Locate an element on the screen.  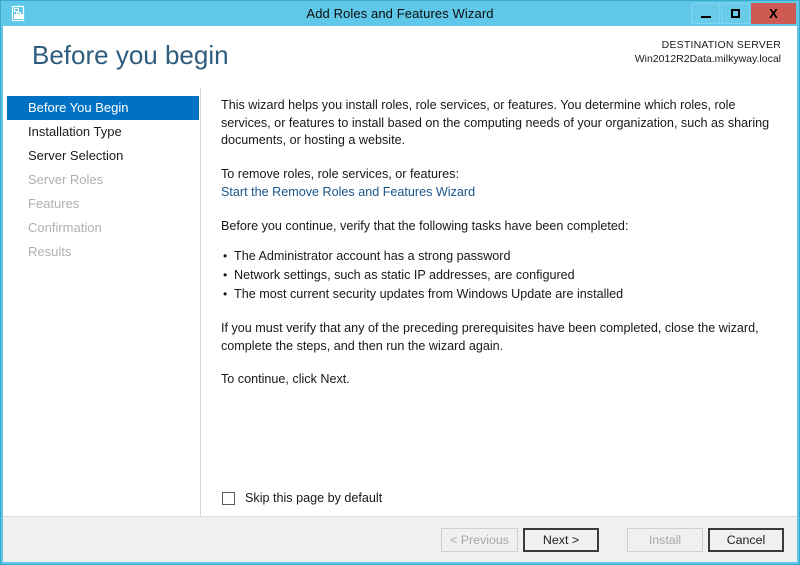
nav-item-installation-type: Installation Type is located at coordinates (103, 132).